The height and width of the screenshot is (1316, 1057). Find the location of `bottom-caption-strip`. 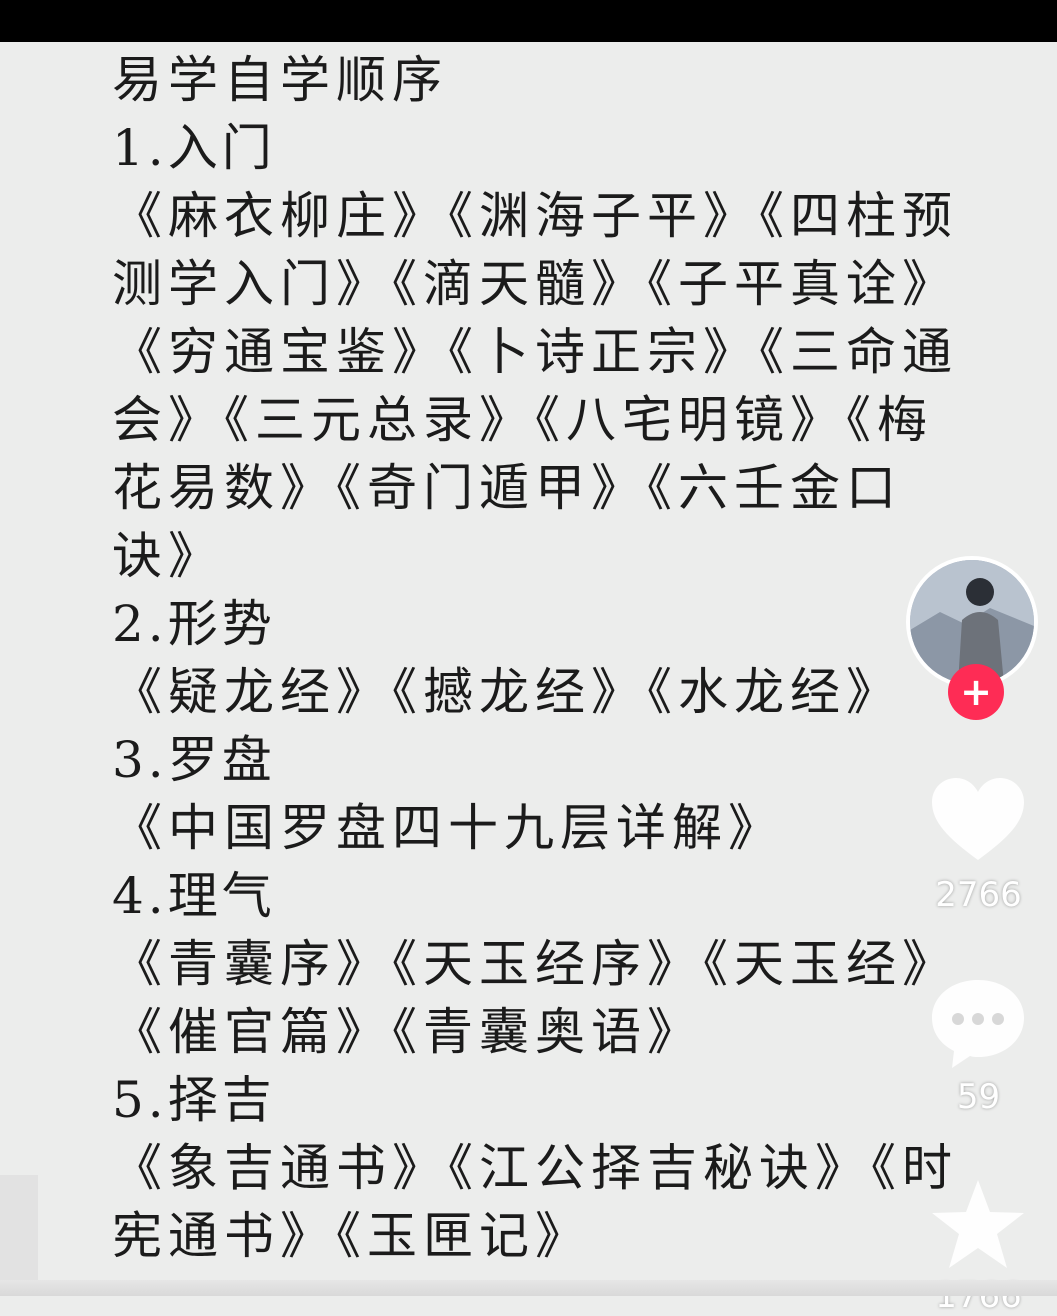

bottom-caption-strip is located at coordinates (528, 1288).